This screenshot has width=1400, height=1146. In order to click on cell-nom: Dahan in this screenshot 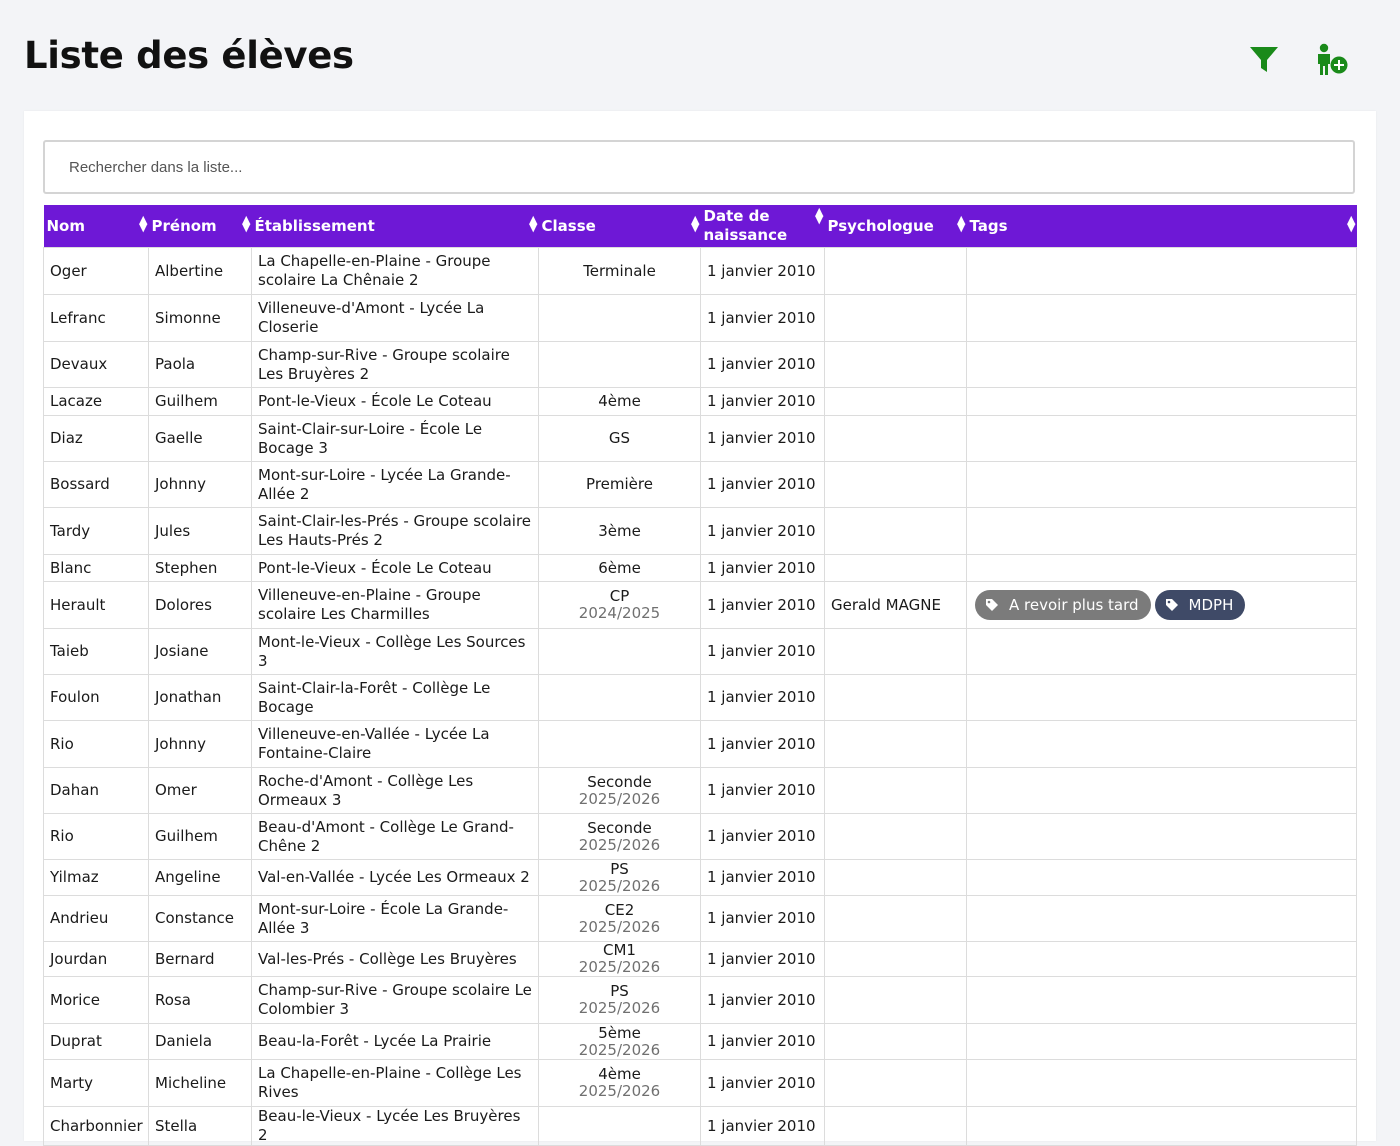, I will do `click(96, 790)`.